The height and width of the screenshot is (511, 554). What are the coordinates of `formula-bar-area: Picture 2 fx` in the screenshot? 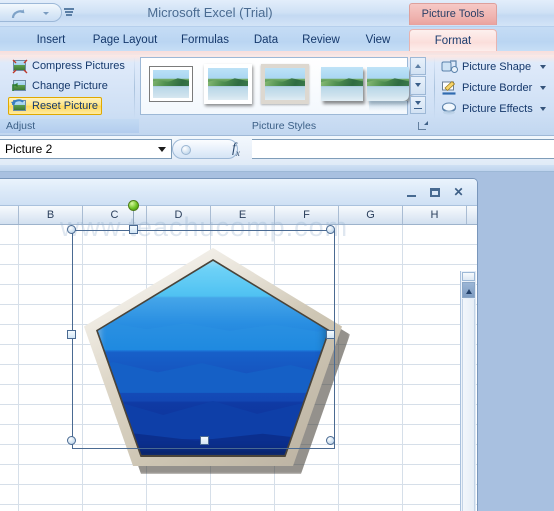 It's located at (277, 154).